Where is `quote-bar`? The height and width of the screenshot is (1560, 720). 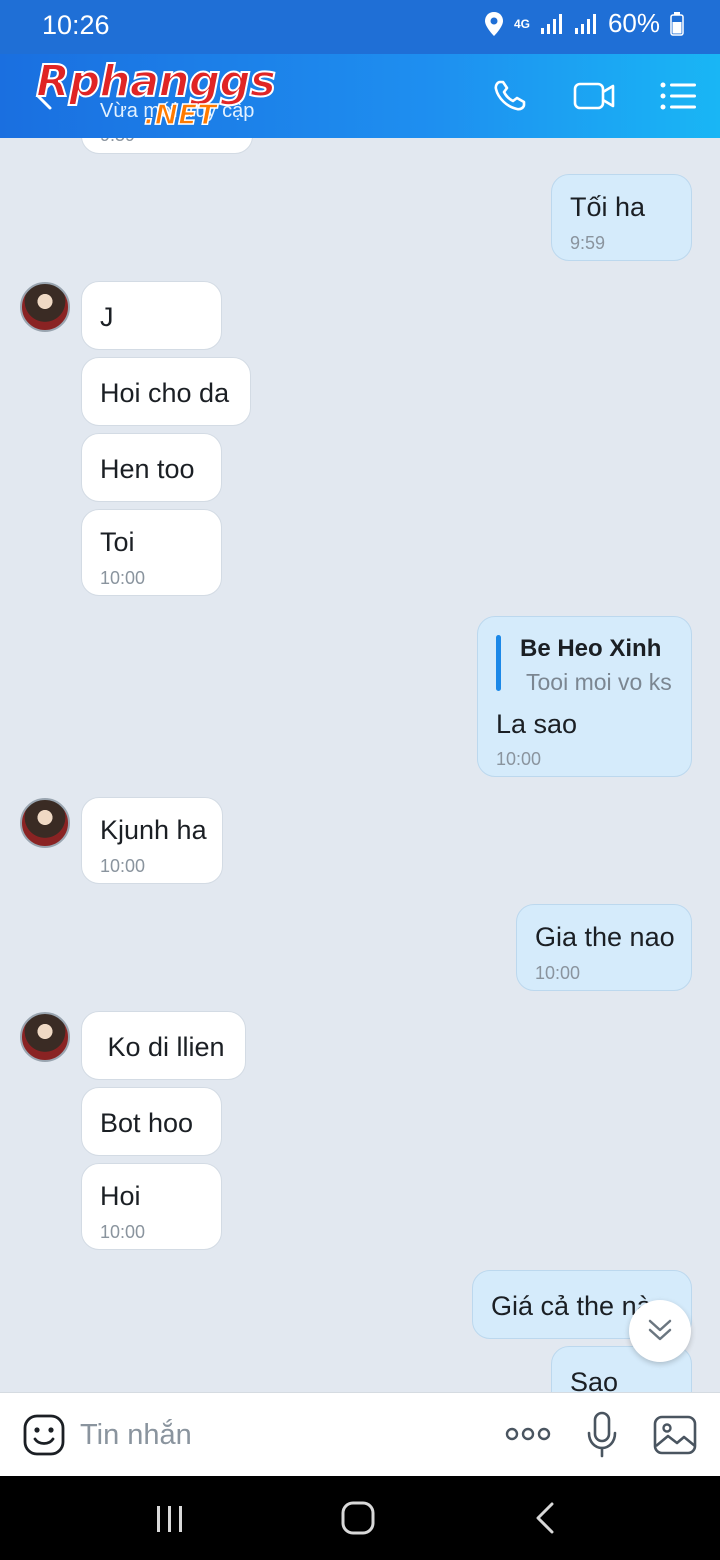 quote-bar is located at coordinates (498, 663).